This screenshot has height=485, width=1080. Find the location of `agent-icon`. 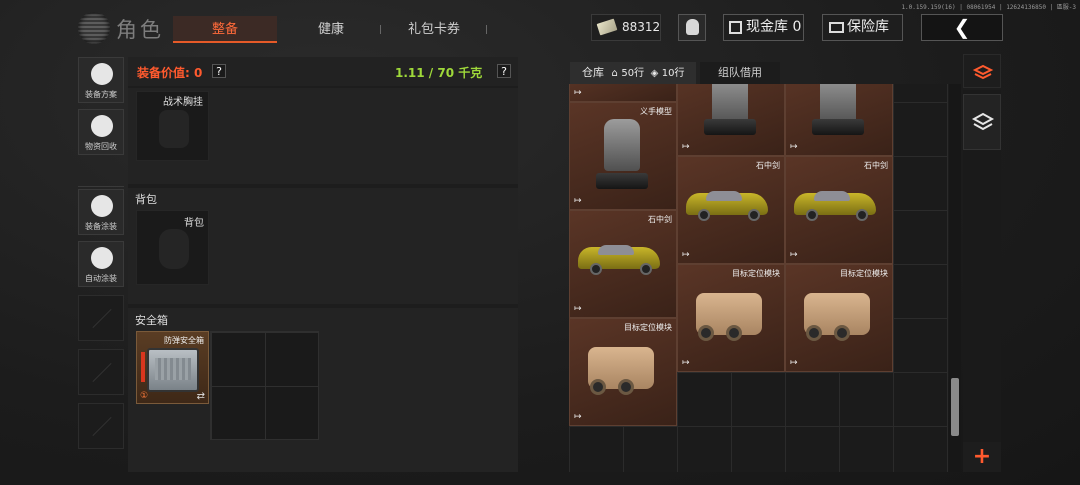

agent-icon is located at coordinates (692, 27).